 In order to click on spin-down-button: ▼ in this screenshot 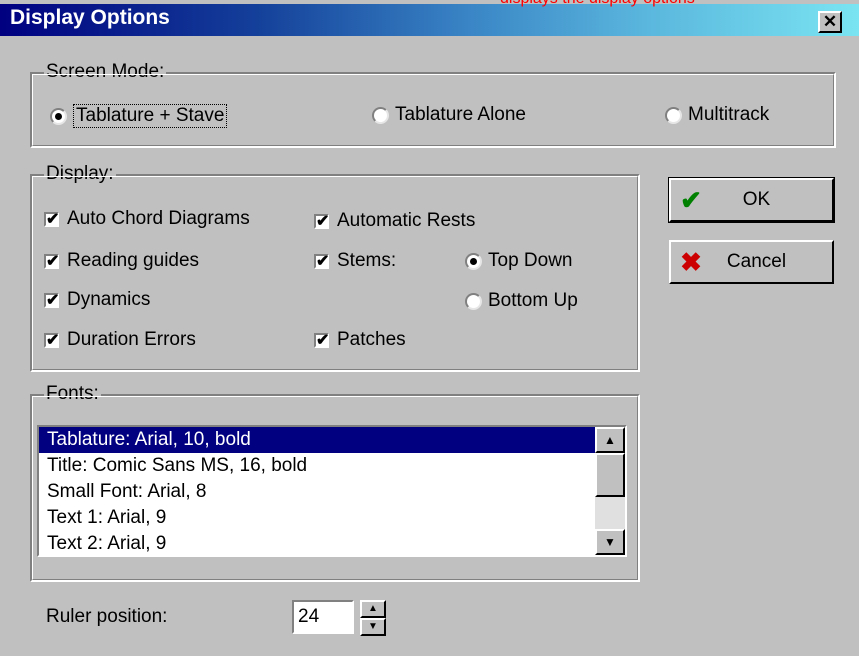, I will do `click(373, 627)`.